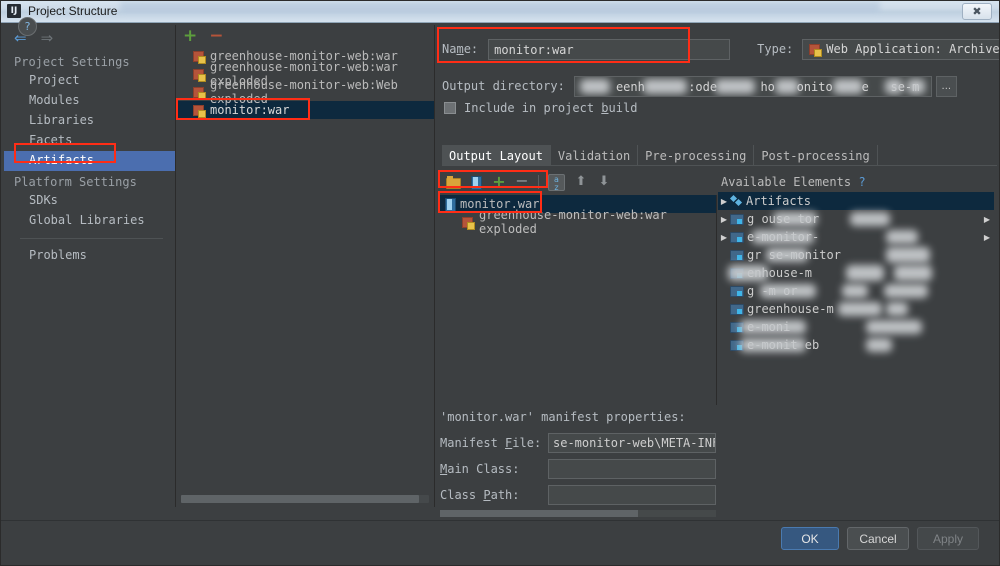  Describe the element at coordinates (856, 327) in the screenshot. I see `available-element-row: e-moni` at that location.